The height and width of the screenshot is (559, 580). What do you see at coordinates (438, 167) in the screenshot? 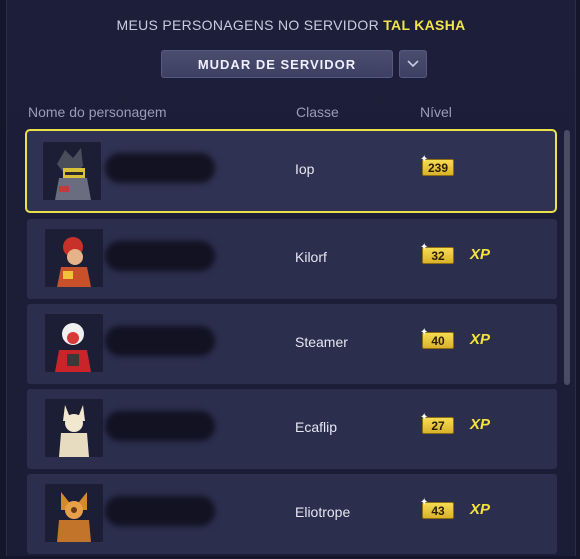
I see `level-value: 239` at bounding box center [438, 167].